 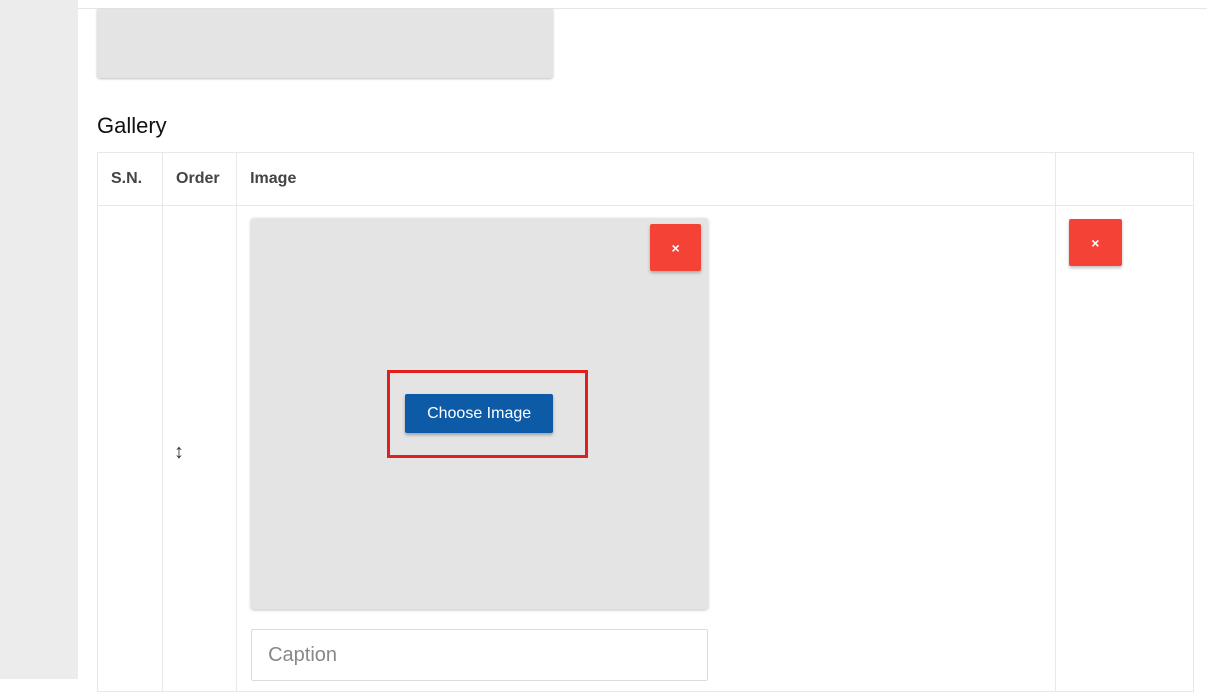 I want to click on remove-image-button: ×, so click(x=676, y=247).